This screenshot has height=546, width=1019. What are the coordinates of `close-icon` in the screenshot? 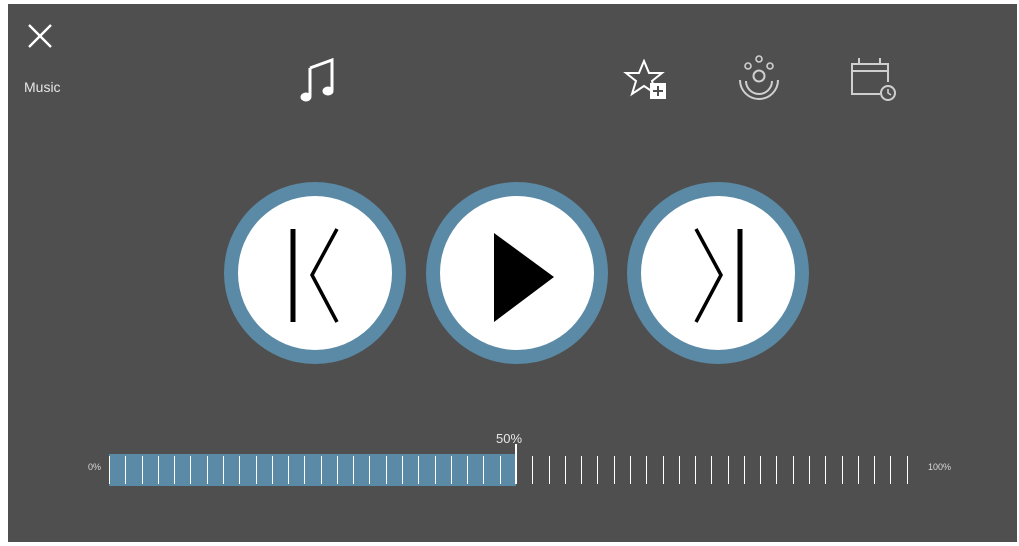 It's located at (40, 36).